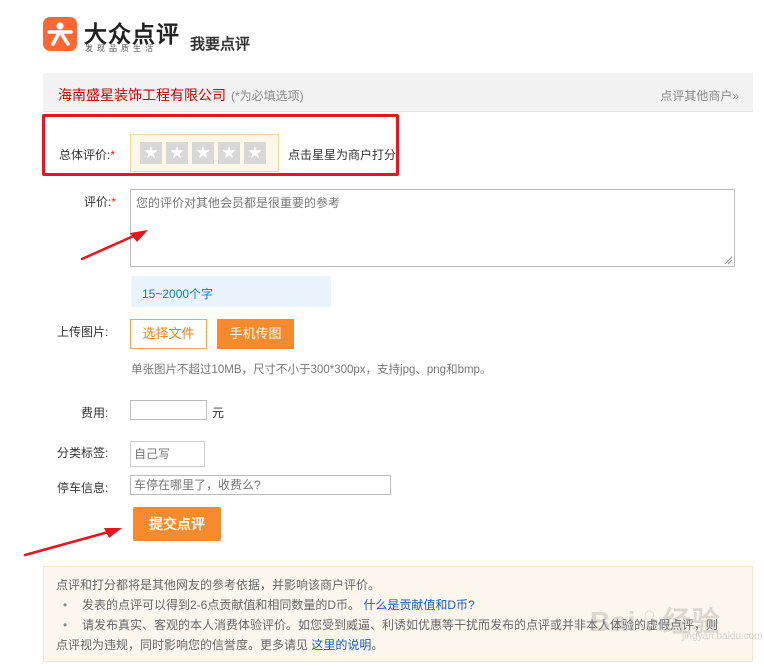 The width and height of the screenshot is (764, 667). What do you see at coordinates (83, 488) in the screenshot?
I see `parking-label: 停车信息:` at bounding box center [83, 488].